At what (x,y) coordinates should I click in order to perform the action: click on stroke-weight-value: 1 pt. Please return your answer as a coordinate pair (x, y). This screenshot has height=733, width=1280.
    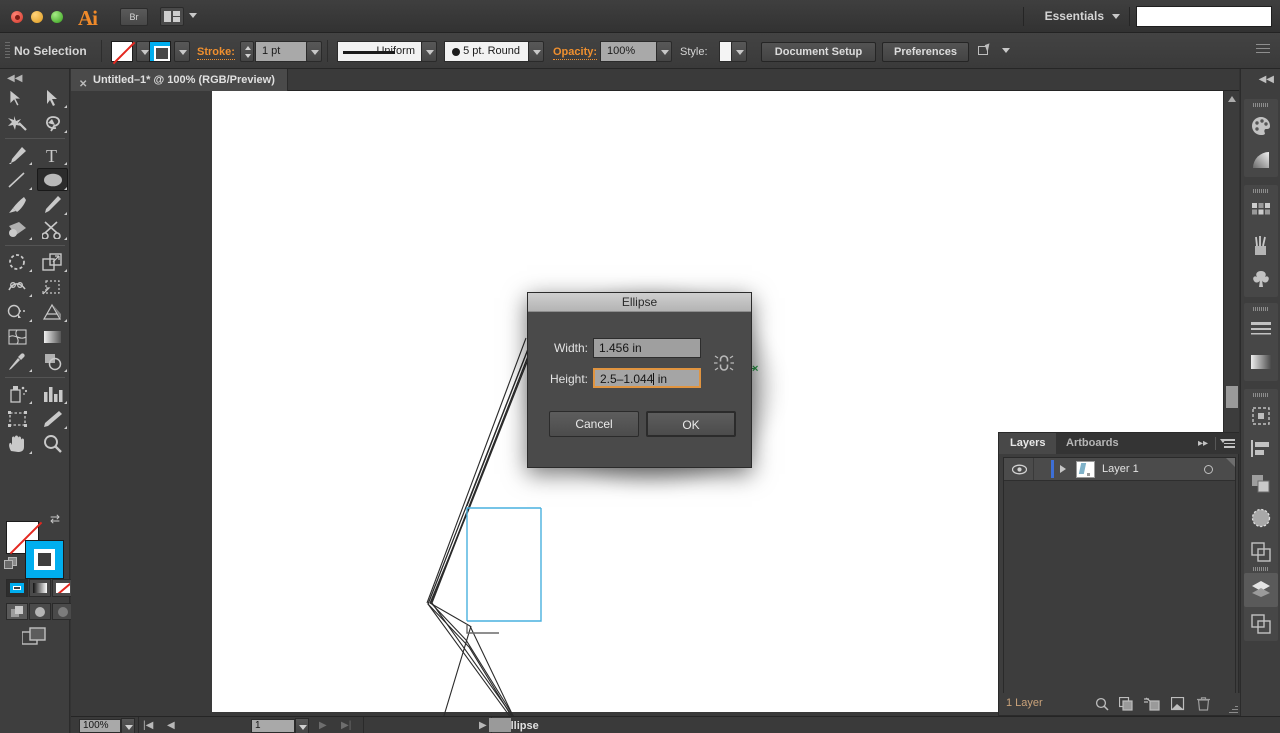
    Looking at the image, I should click on (284, 51).